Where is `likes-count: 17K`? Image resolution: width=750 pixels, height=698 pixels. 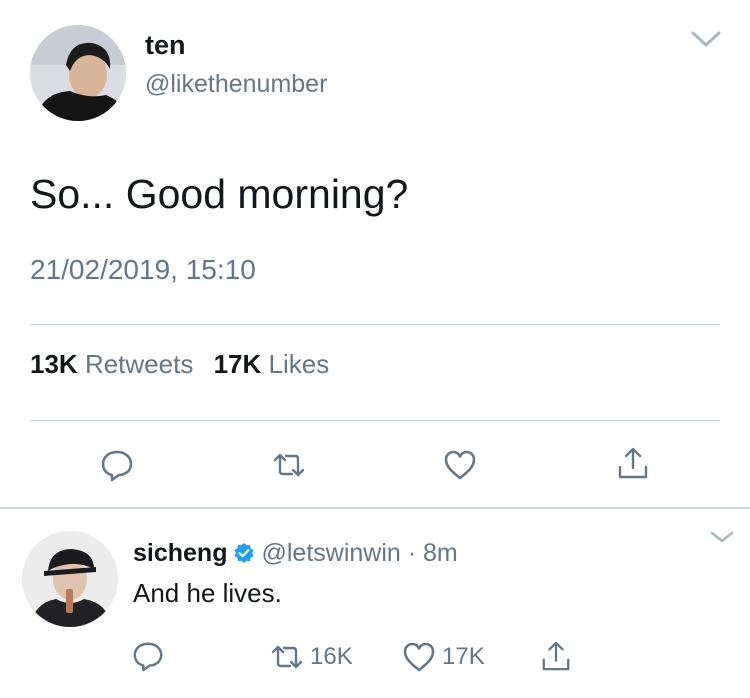
likes-count: 17K is located at coordinates (238, 364).